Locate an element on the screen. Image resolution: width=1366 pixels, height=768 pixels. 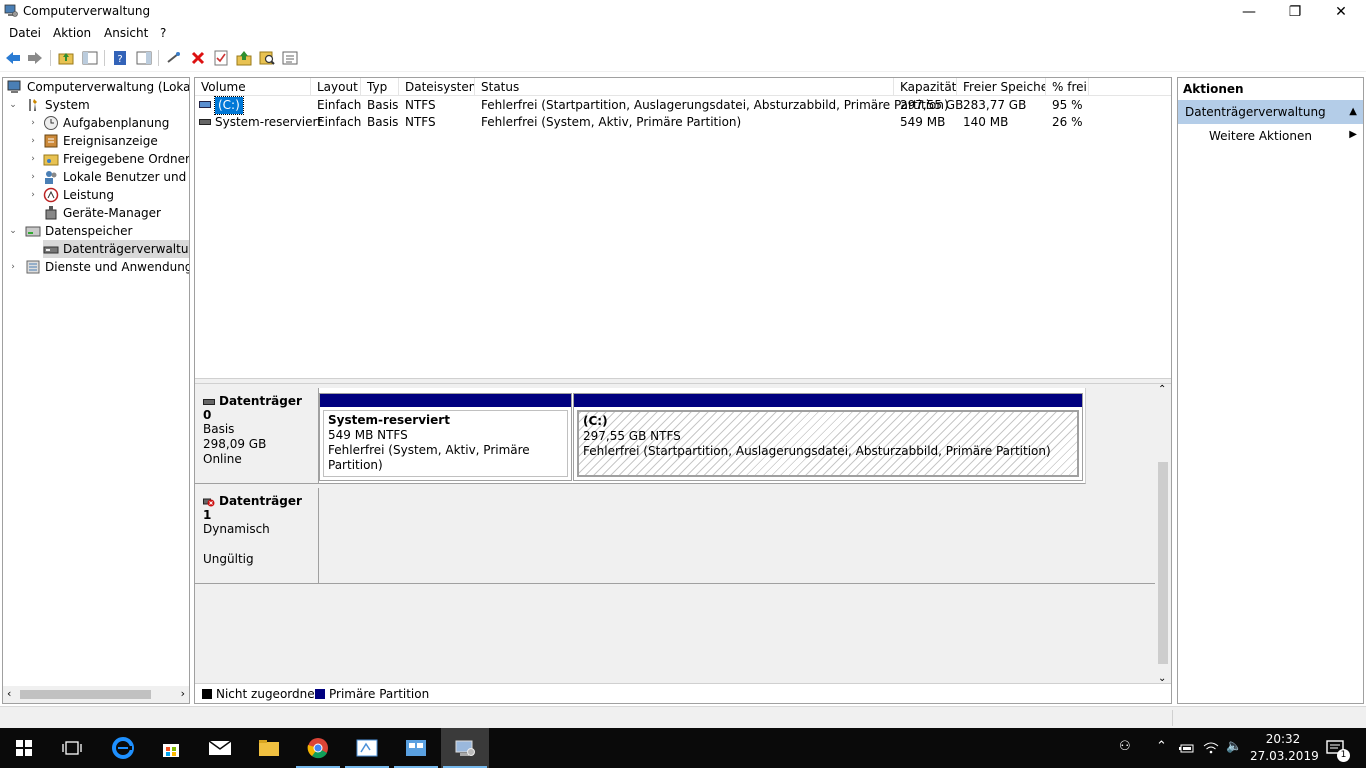
people-icon: ⚇ is located at coordinates (1125, 746).